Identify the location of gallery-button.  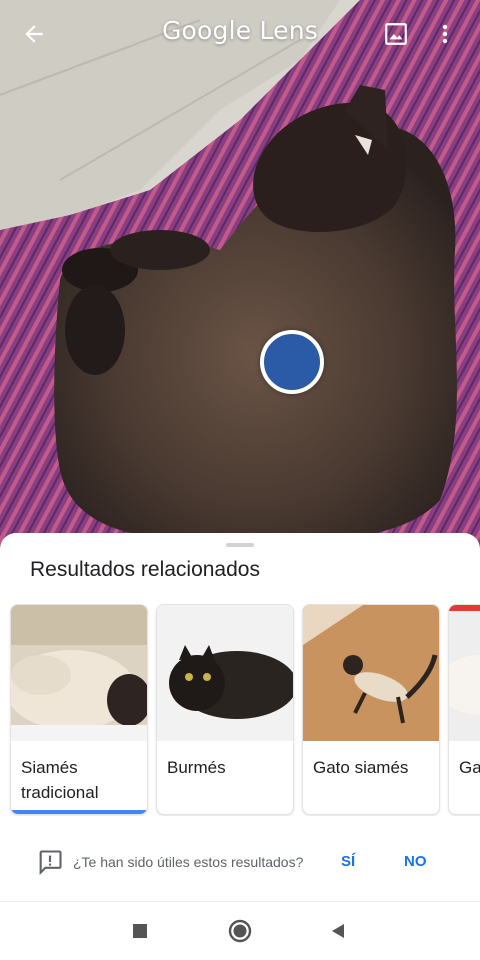
(396, 34).